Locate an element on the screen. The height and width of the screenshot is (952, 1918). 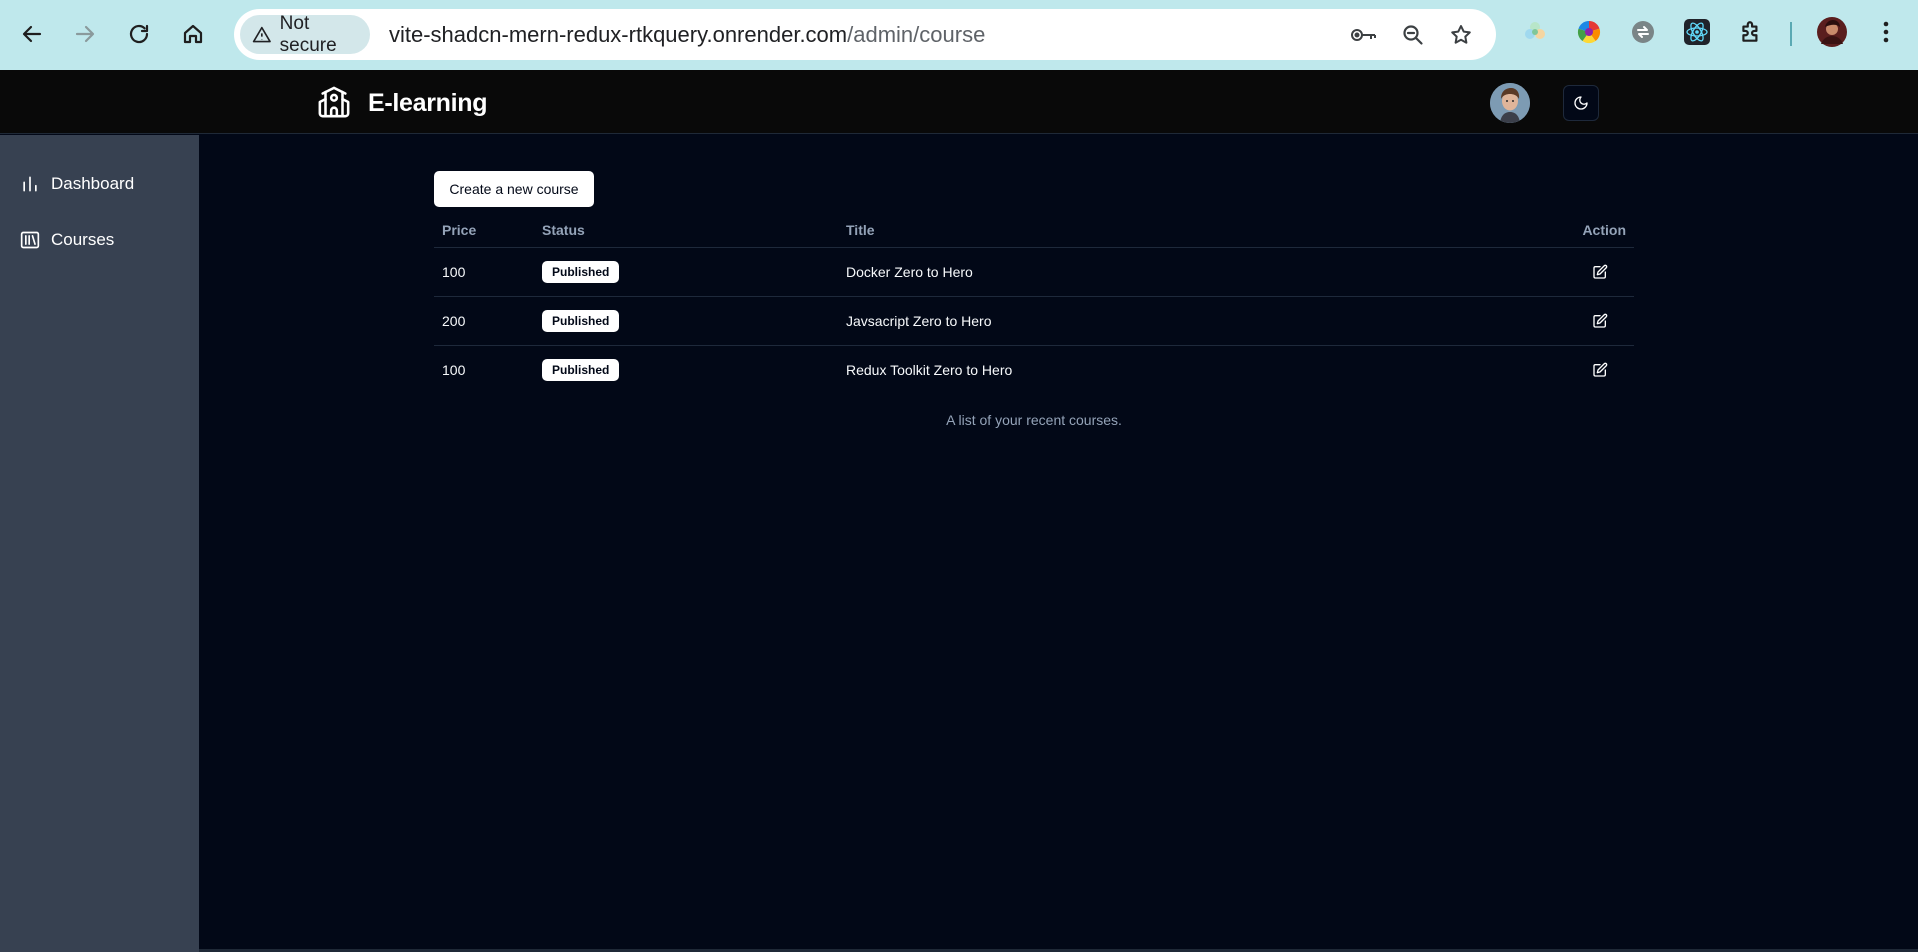
home-icon is located at coordinates (193, 34).